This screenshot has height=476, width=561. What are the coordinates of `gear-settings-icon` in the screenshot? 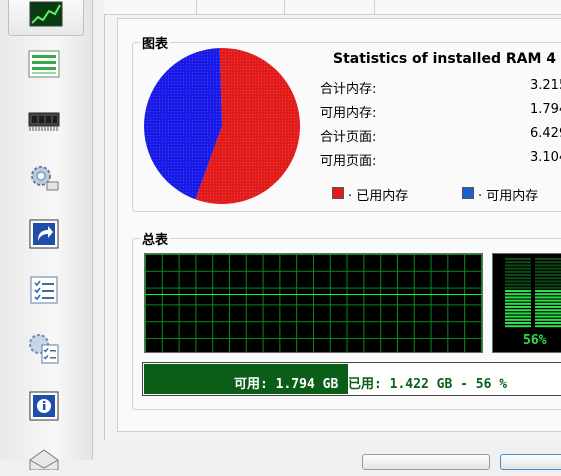 It's located at (45, 178).